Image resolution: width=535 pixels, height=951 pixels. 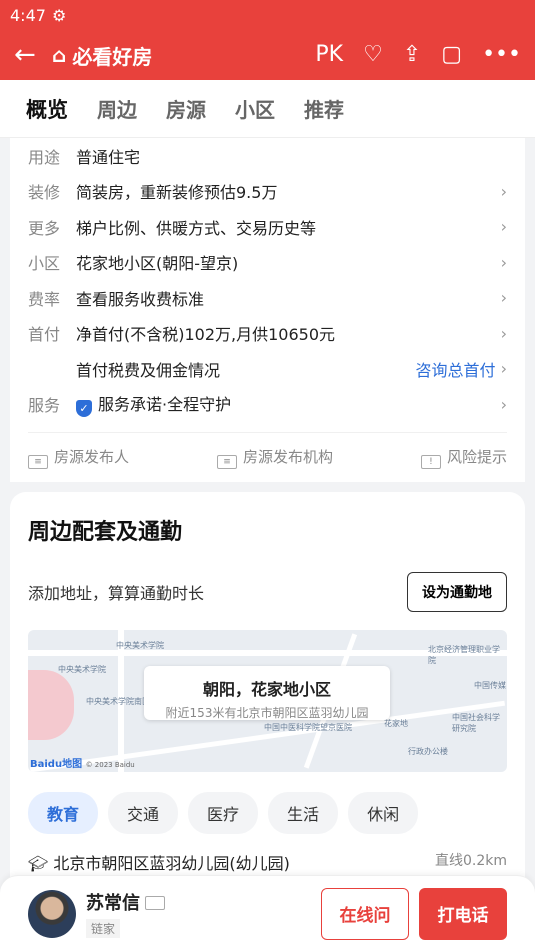 What do you see at coordinates (287, 457) in the screenshot?
I see `agency-label: 房源发布机构` at bounding box center [287, 457].